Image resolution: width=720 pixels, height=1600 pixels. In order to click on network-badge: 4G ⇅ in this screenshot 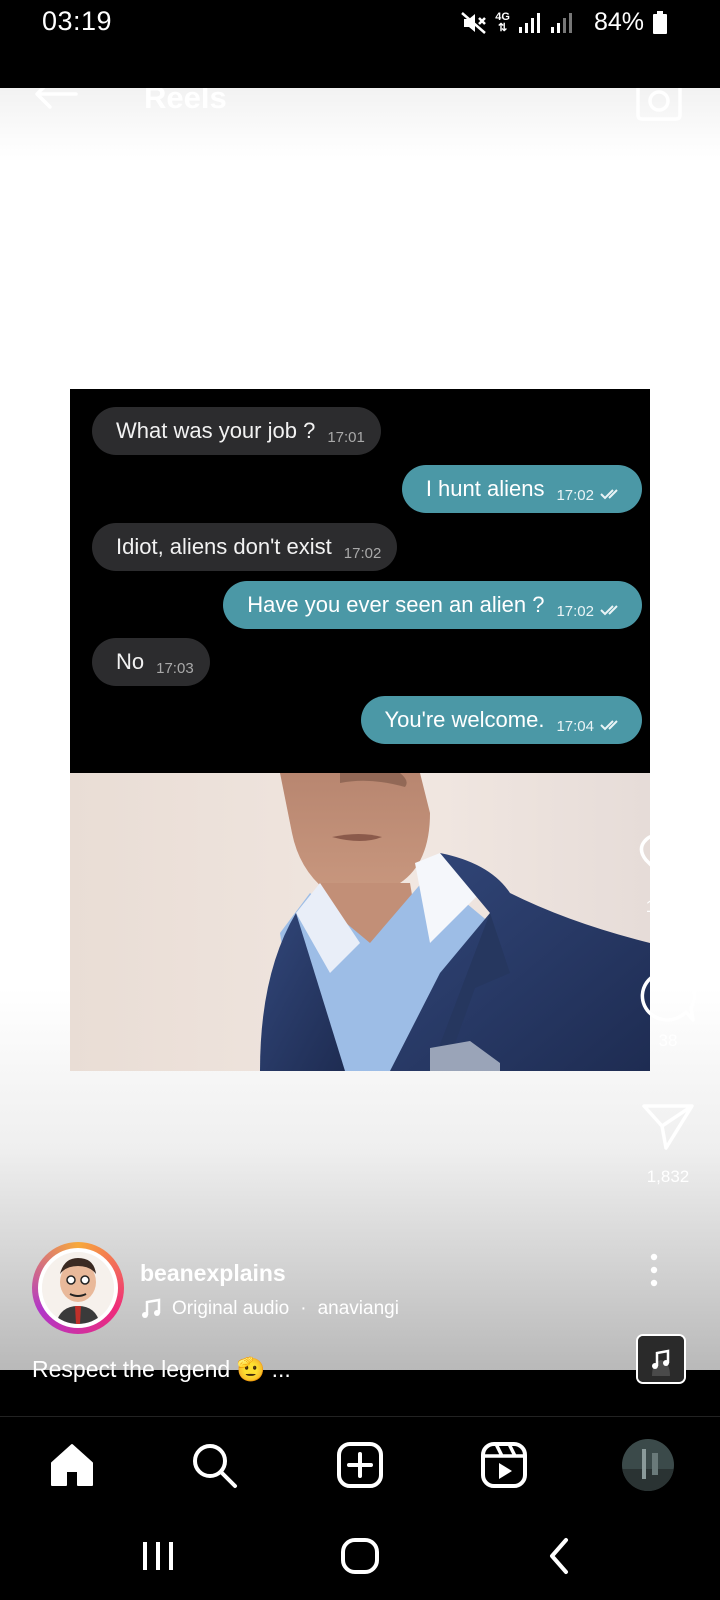, I will do `click(502, 22)`.